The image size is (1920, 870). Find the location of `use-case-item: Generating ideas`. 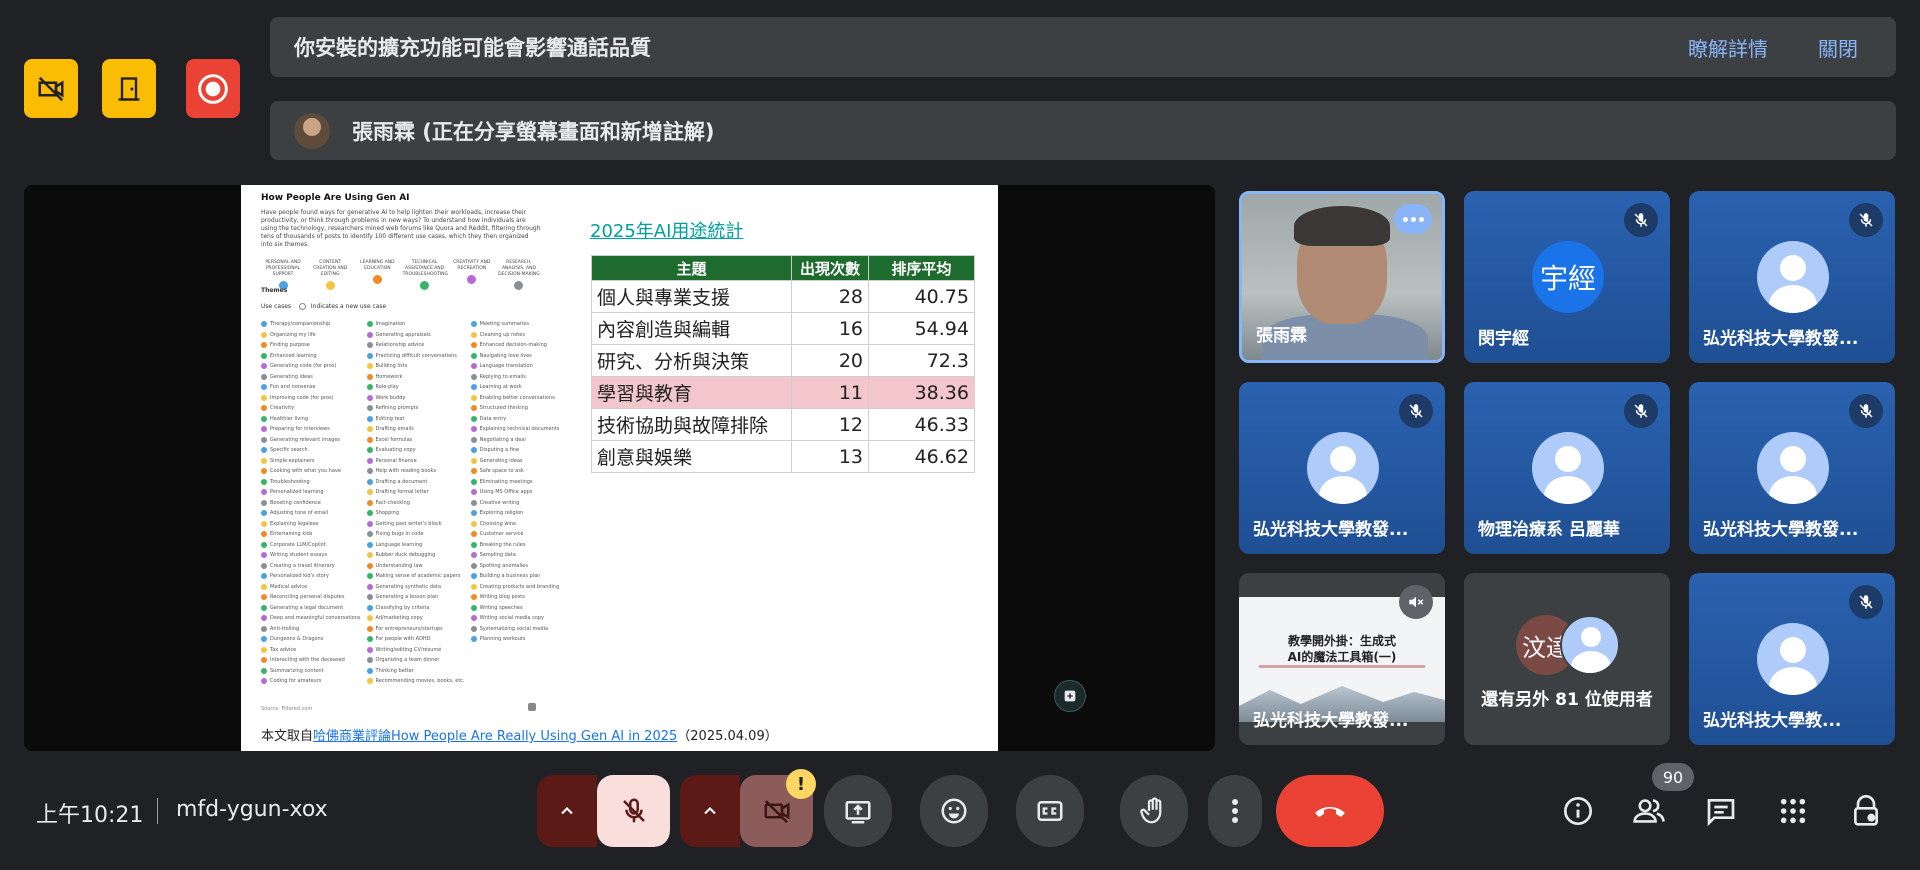

use-case-item: Generating ideas is located at coordinates (311, 377).